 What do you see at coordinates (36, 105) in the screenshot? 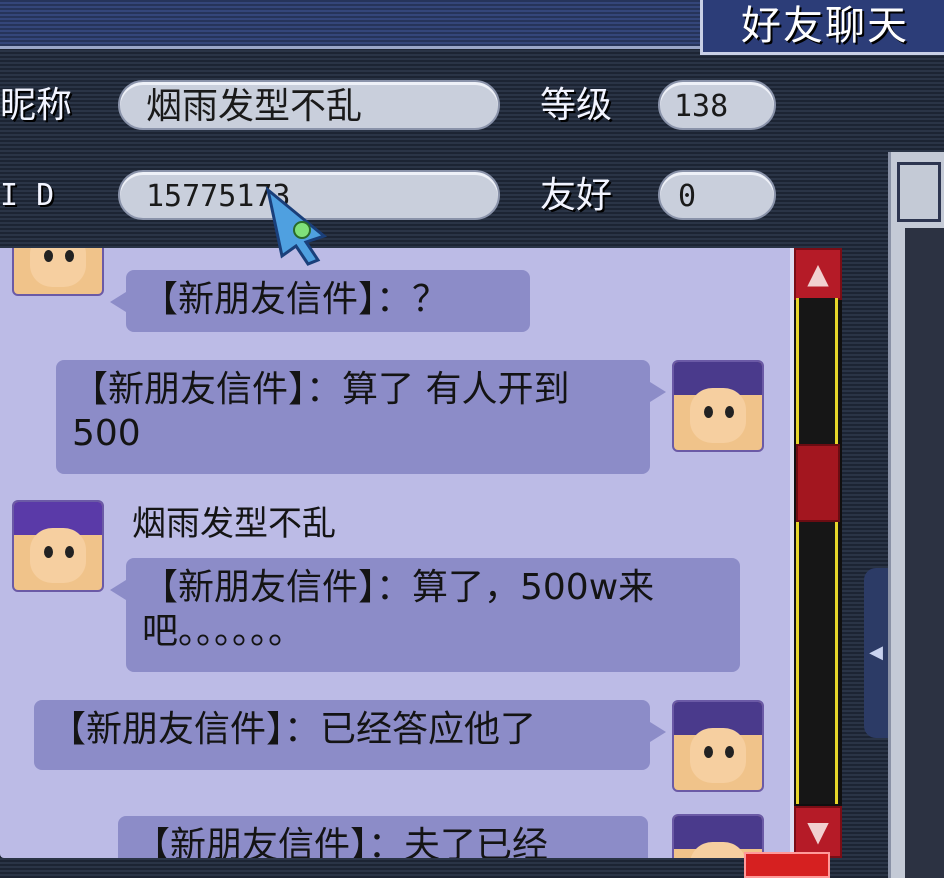
I see `nickname-label: 昵称` at bounding box center [36, 105].